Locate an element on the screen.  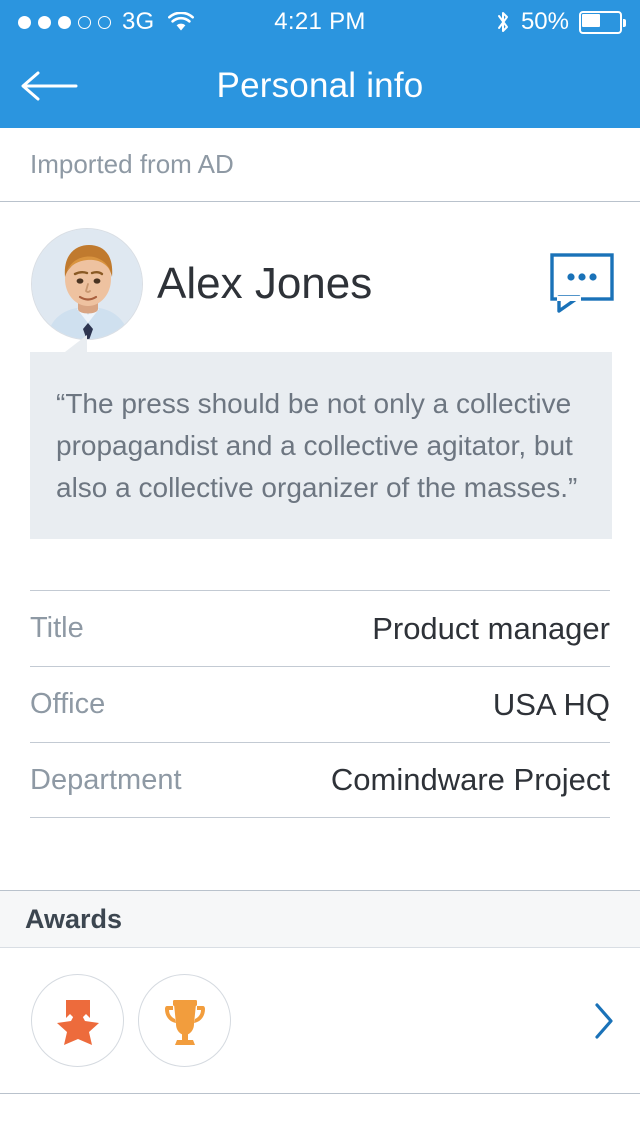
battery-icon is located at coordinates (602, 22).